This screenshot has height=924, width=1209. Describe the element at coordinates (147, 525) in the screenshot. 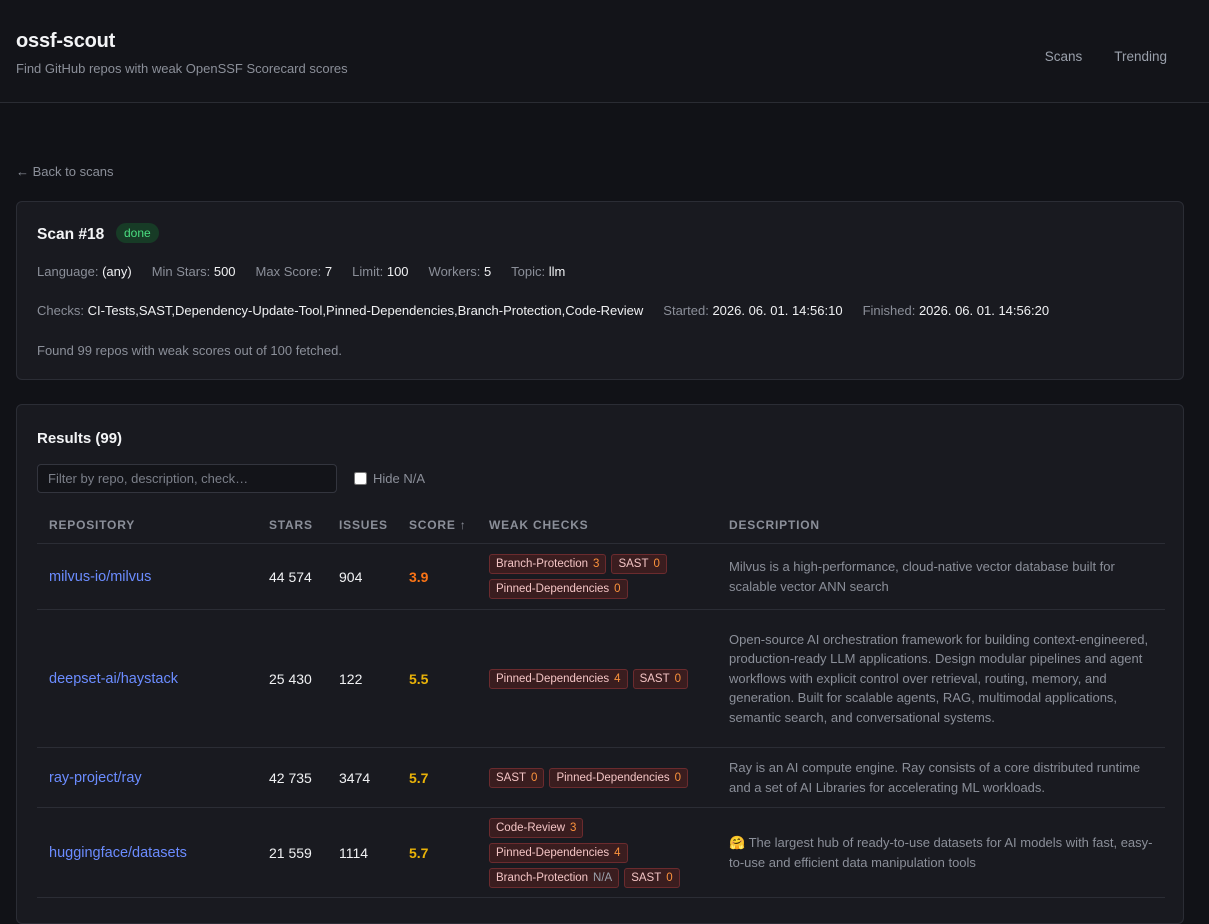

I see `col-repository: REPOSITORY` at that location.